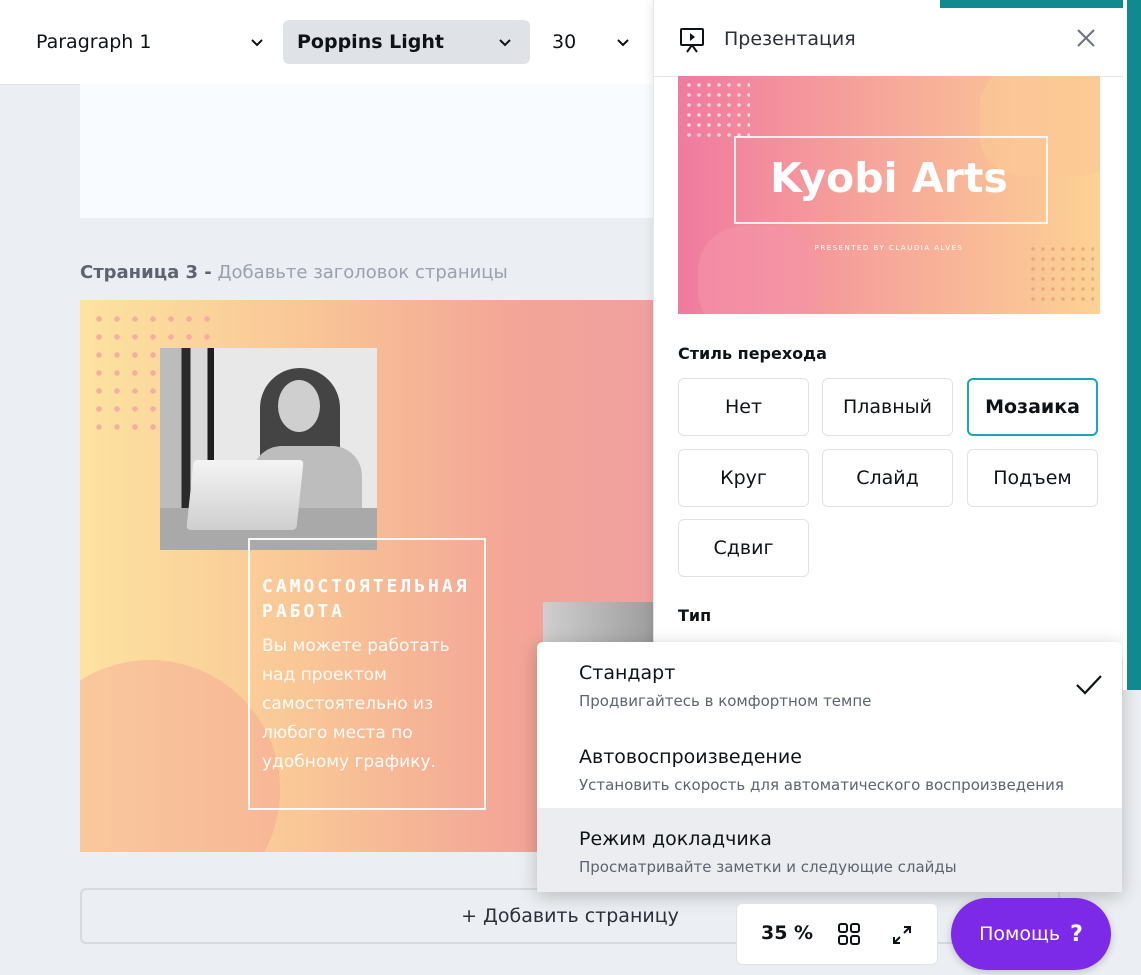 Image resolution: width=1141 pixels, height=975 pixels. Describe the element at coordinates (362, 272) in the screenshot. I see `page-title-placeholder: Добавьте заголовок страницы` at that location.